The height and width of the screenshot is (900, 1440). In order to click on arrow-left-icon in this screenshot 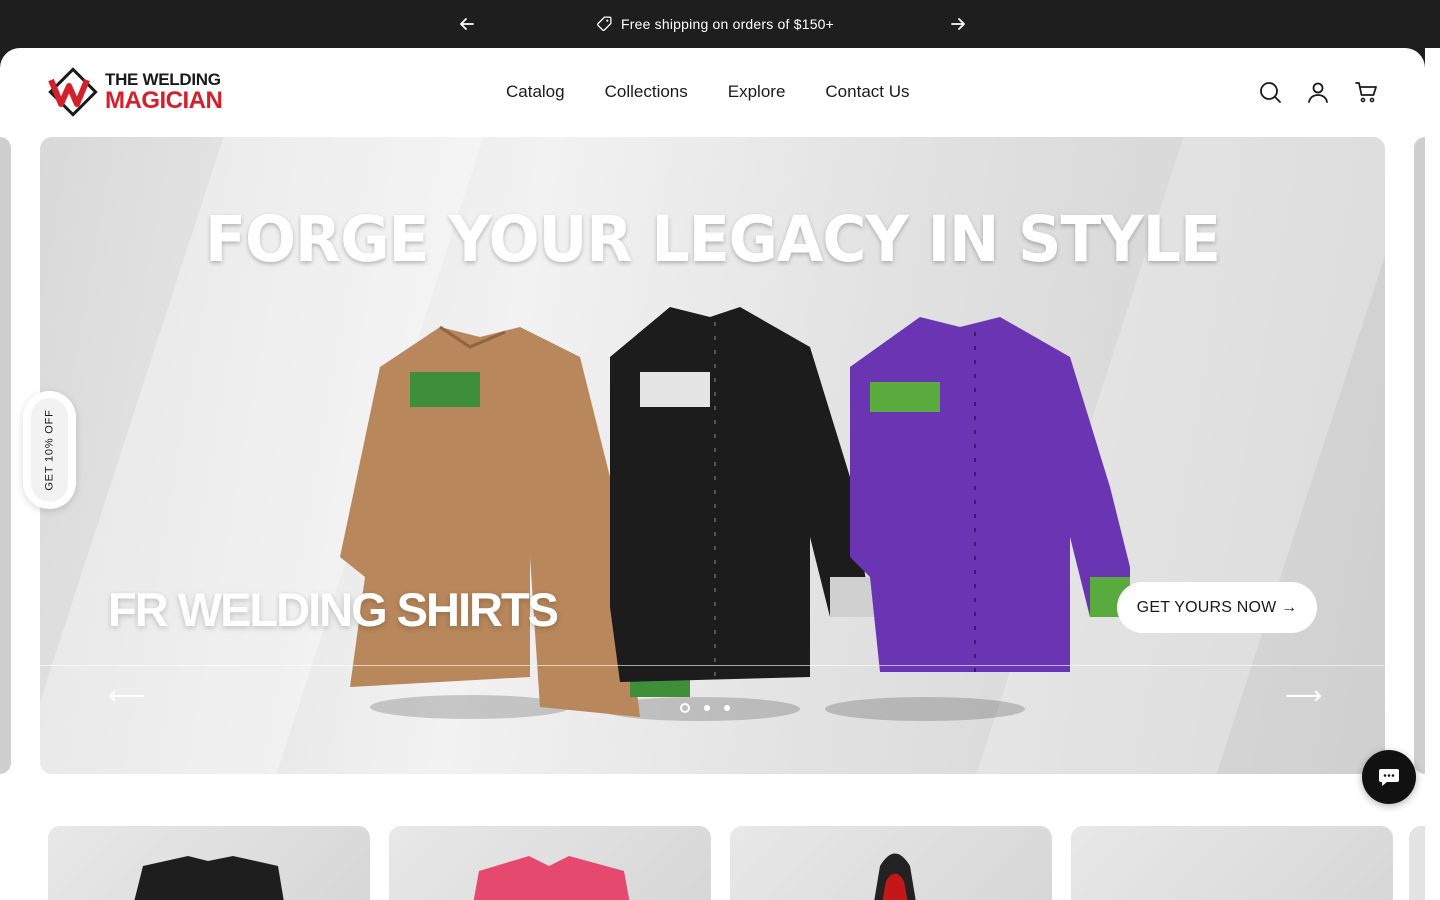, I will do `click(467, 24)`.